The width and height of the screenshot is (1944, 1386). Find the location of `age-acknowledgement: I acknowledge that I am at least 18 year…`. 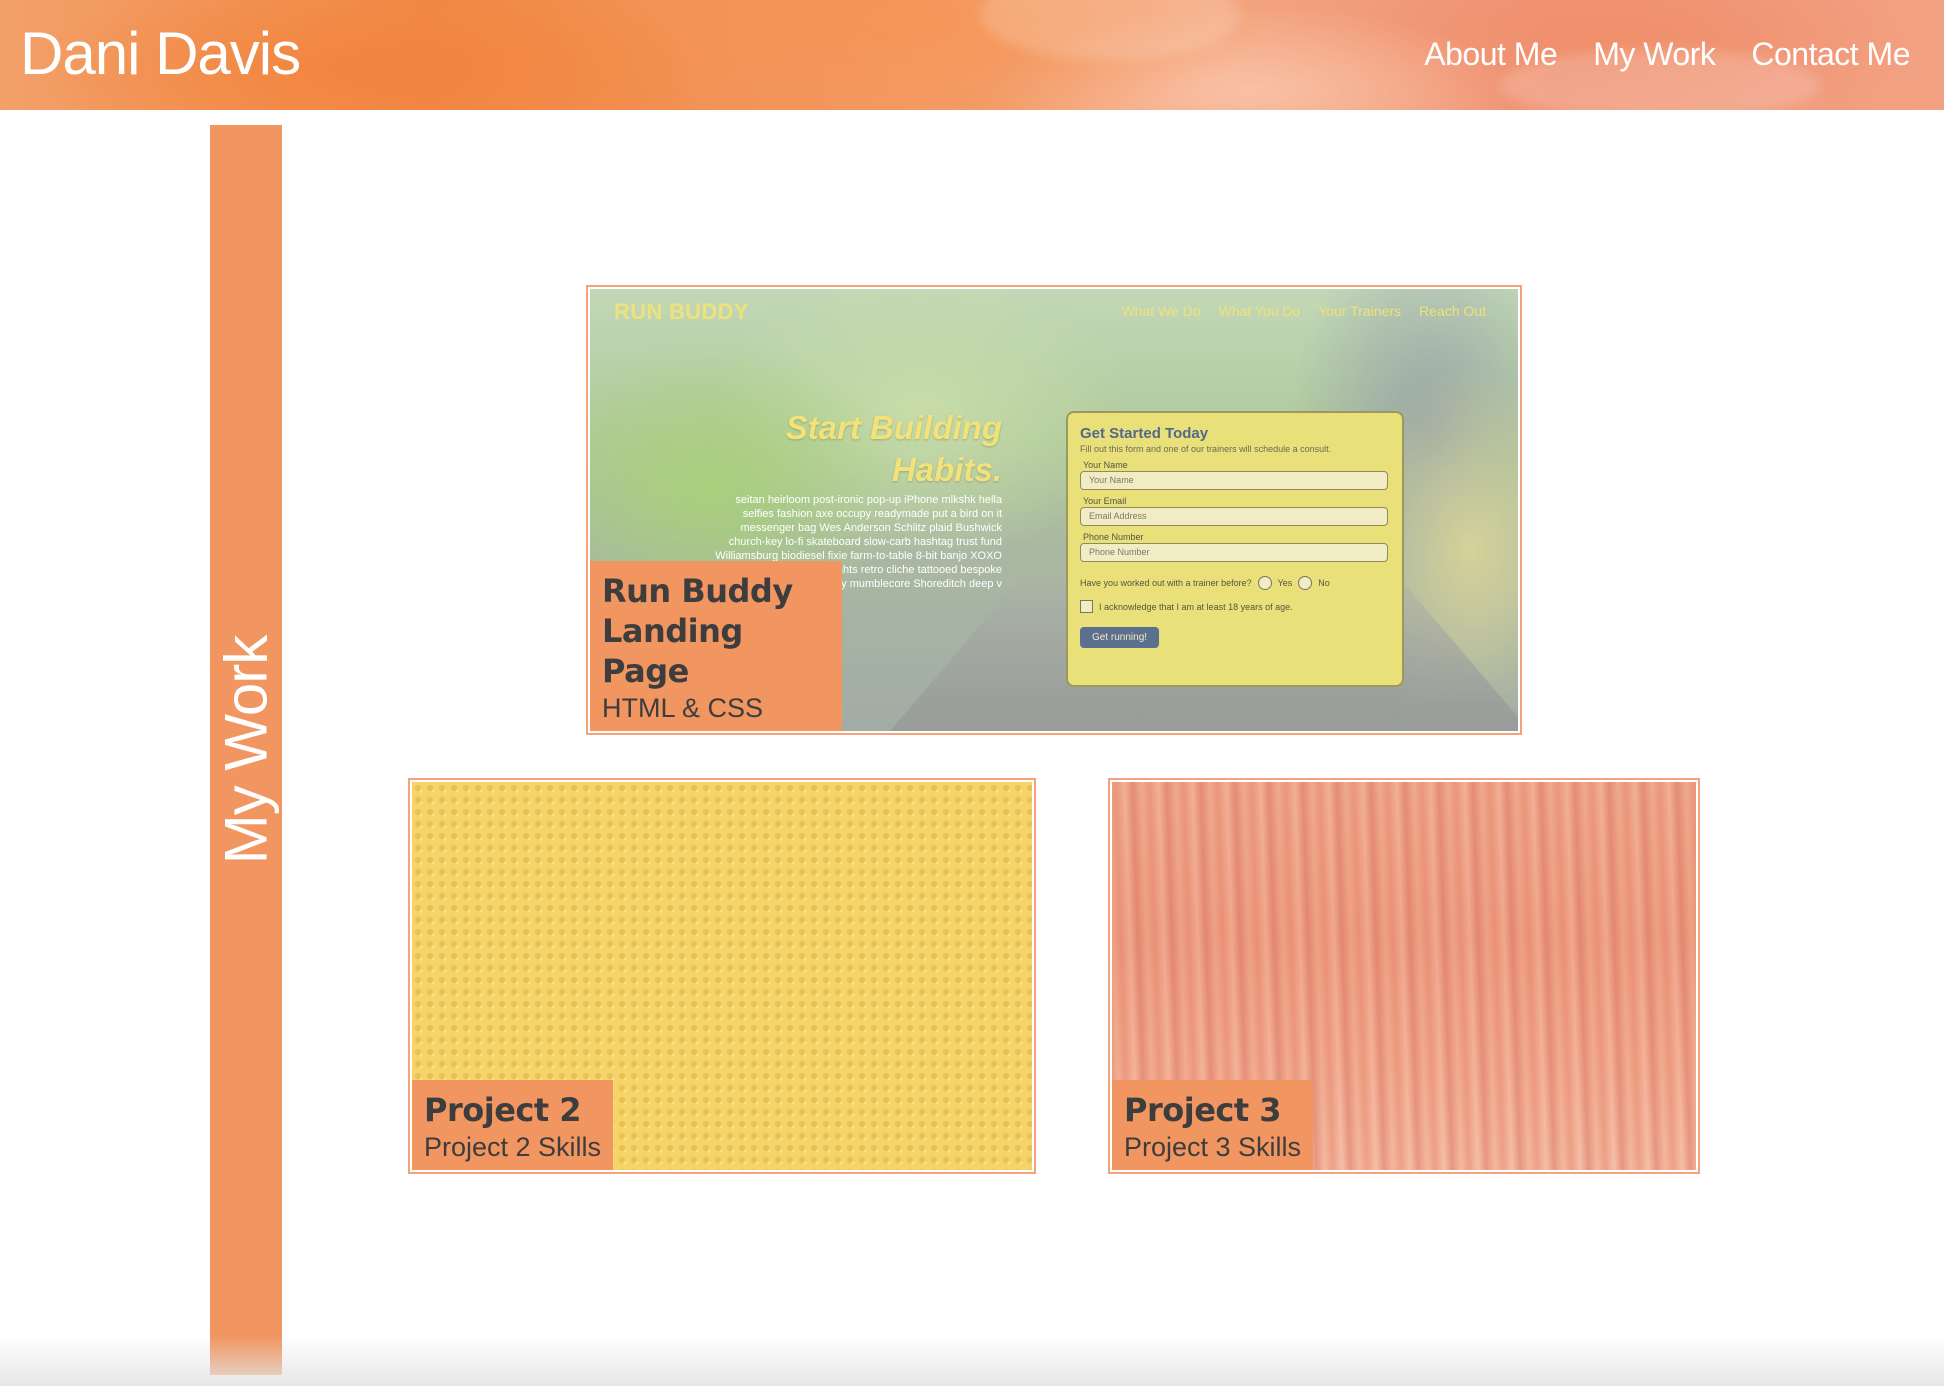

age-acknowledgement: I acknowledge that I am at least 18 year… is located at coordinates (1235, 606).